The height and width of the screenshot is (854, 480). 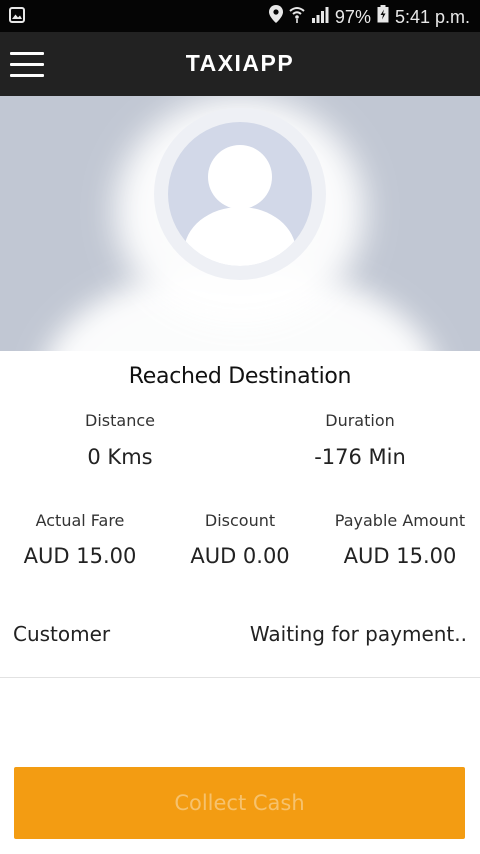 What do you see at coordinates (352, 16) in the screenshot?
I see `battery-percentage: 97%` at bounding box center [352, 16].